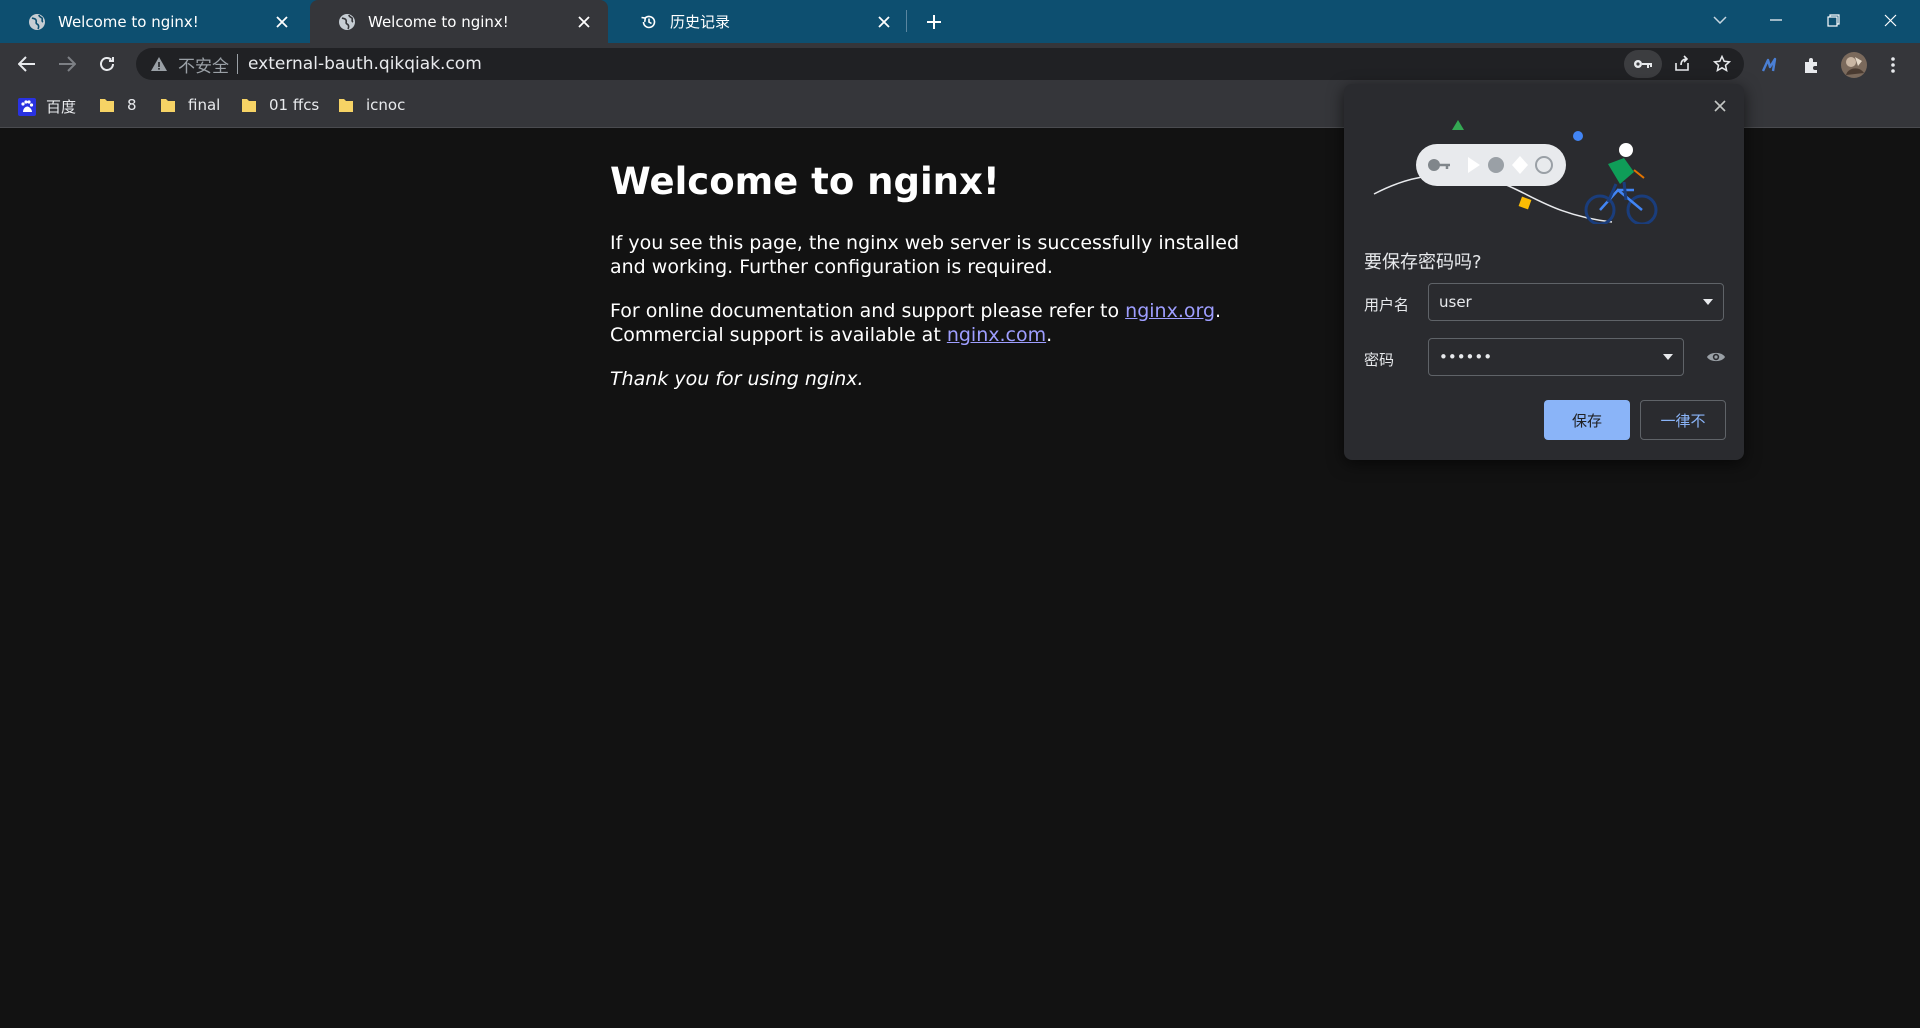 This screenshot has height=1028, width=1920. I want to click on omnibox-divider, so click(237, 64).